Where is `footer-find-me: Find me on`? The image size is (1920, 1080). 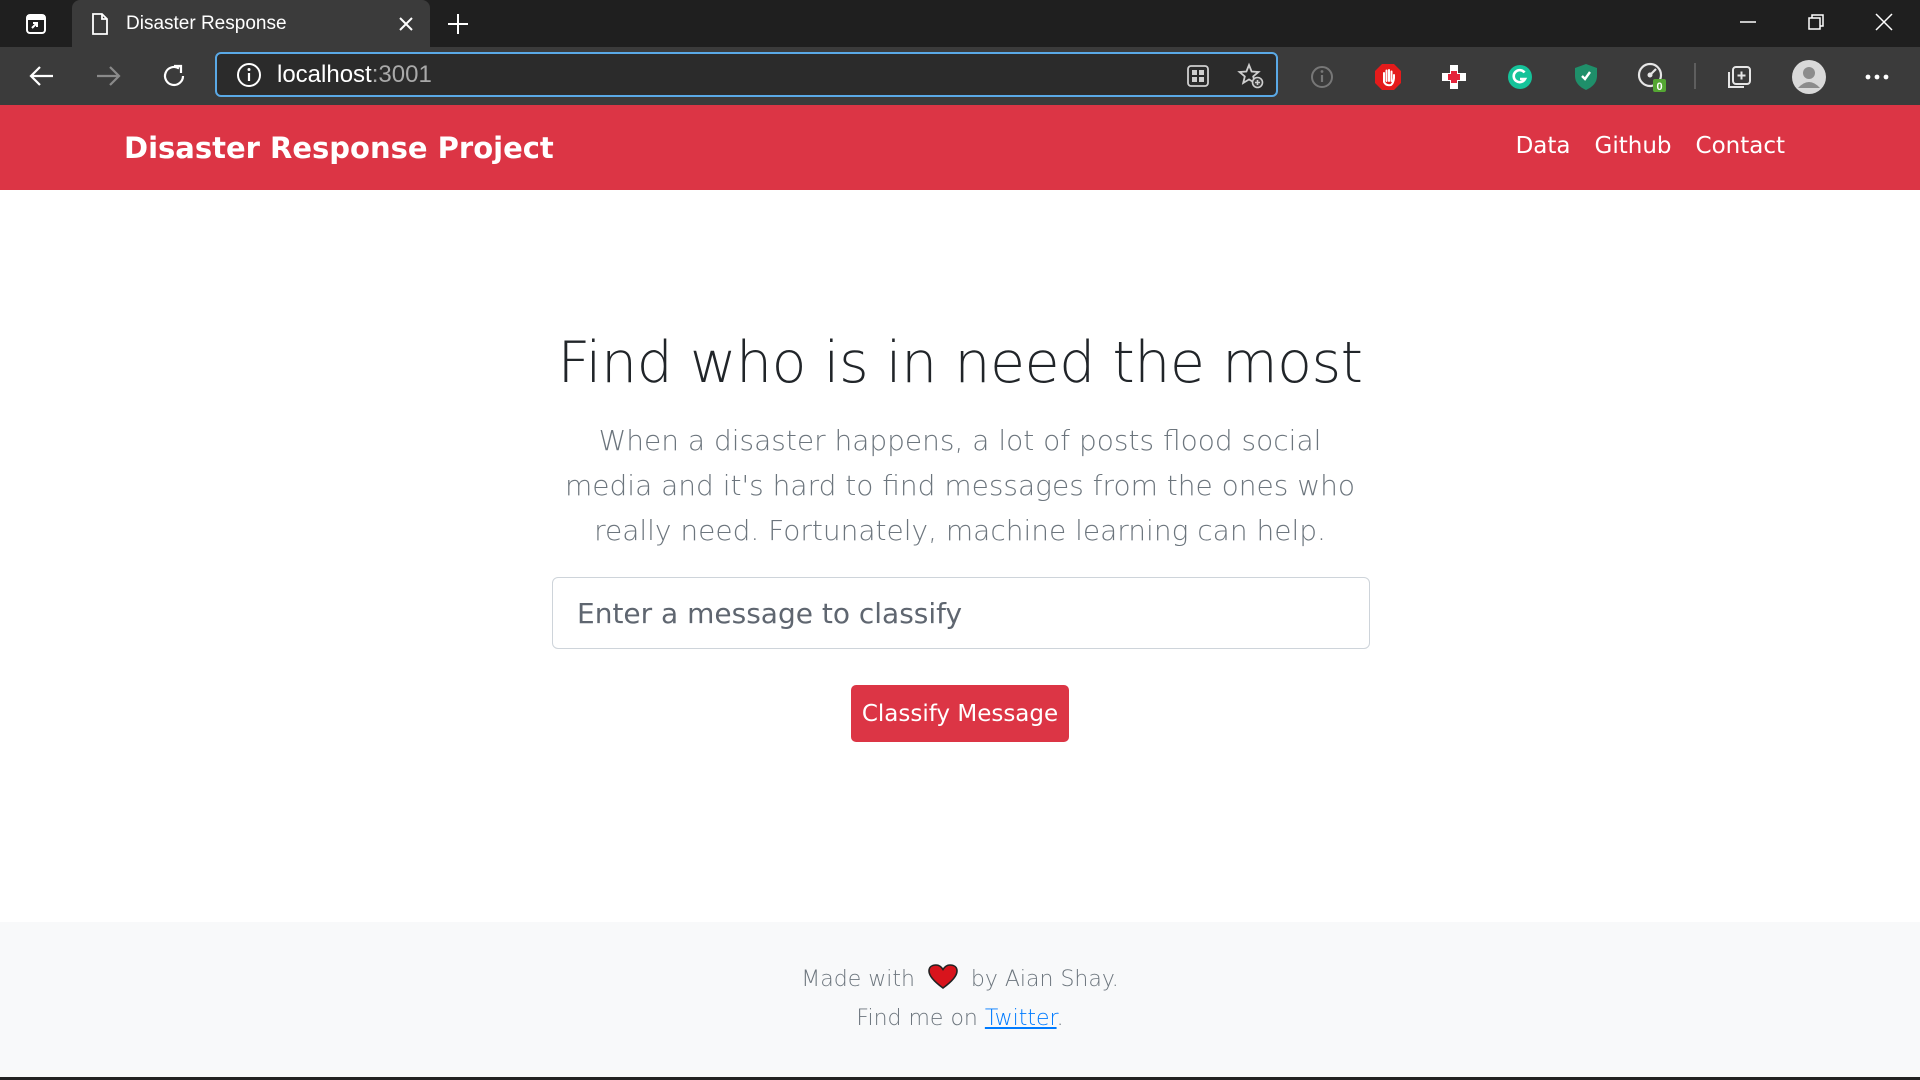
footer-find-me: Find me on is located at coordinates (917, 1018).